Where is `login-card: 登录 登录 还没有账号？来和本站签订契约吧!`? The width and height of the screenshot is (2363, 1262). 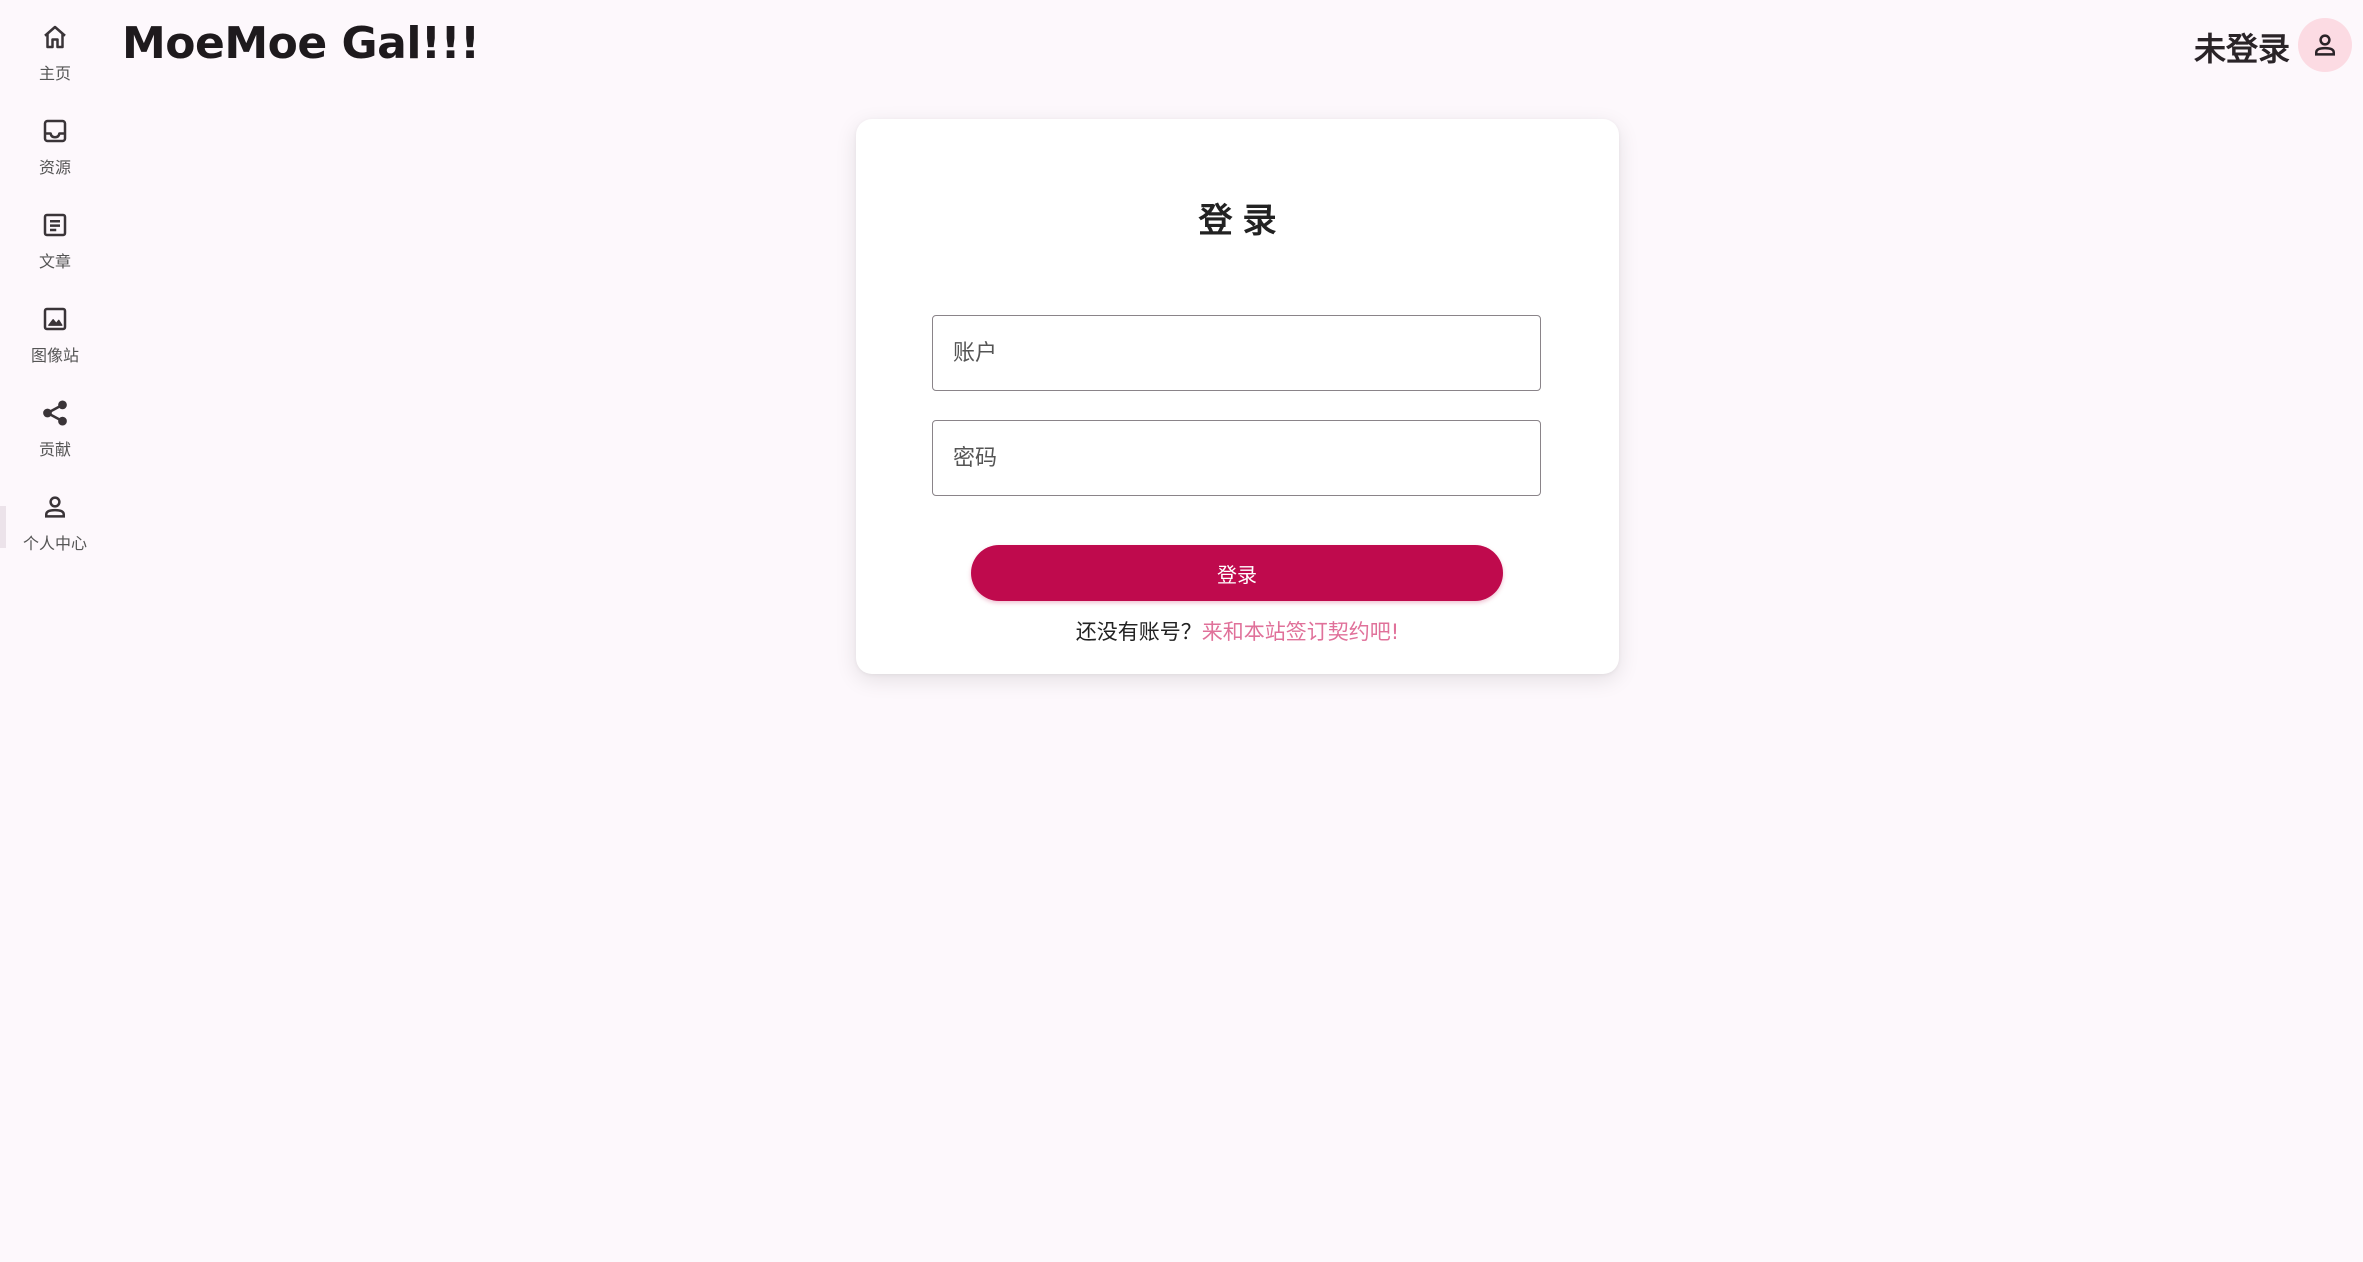
login-card: 登录 登录 还没有账号？来和本站签订契约吧! is located at coordinates (1237, 396).